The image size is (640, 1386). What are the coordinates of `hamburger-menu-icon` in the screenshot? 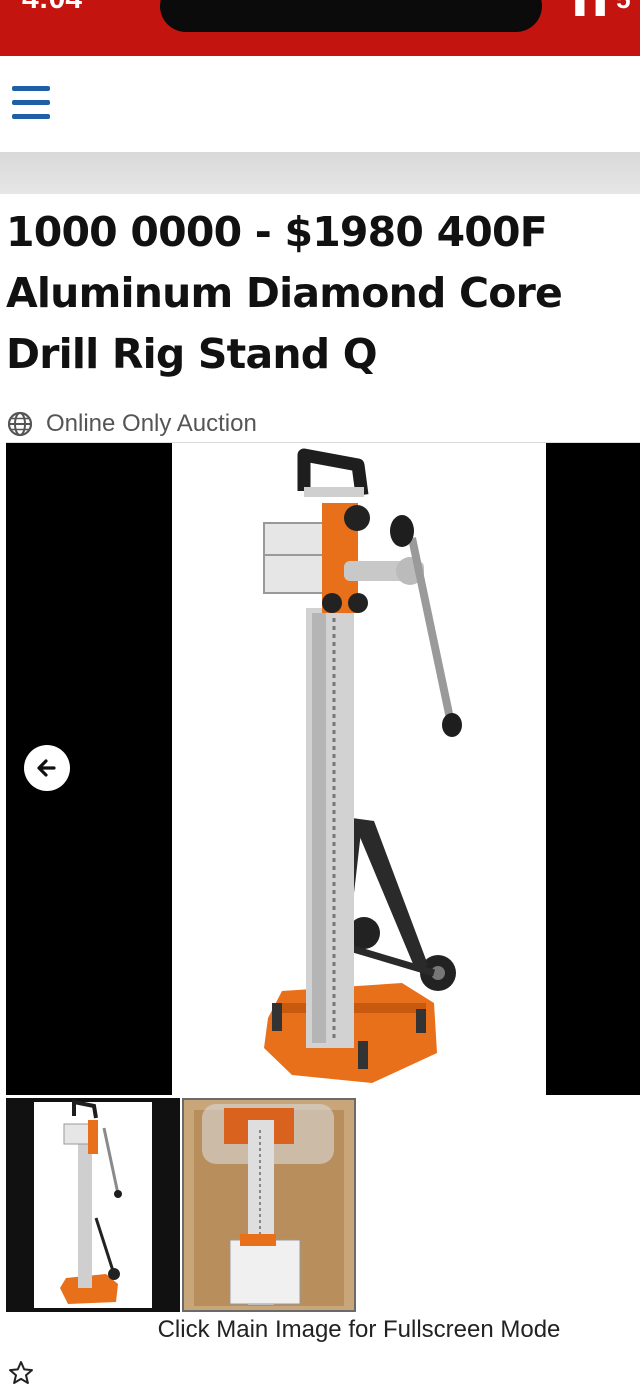 It's located at (31, 103).